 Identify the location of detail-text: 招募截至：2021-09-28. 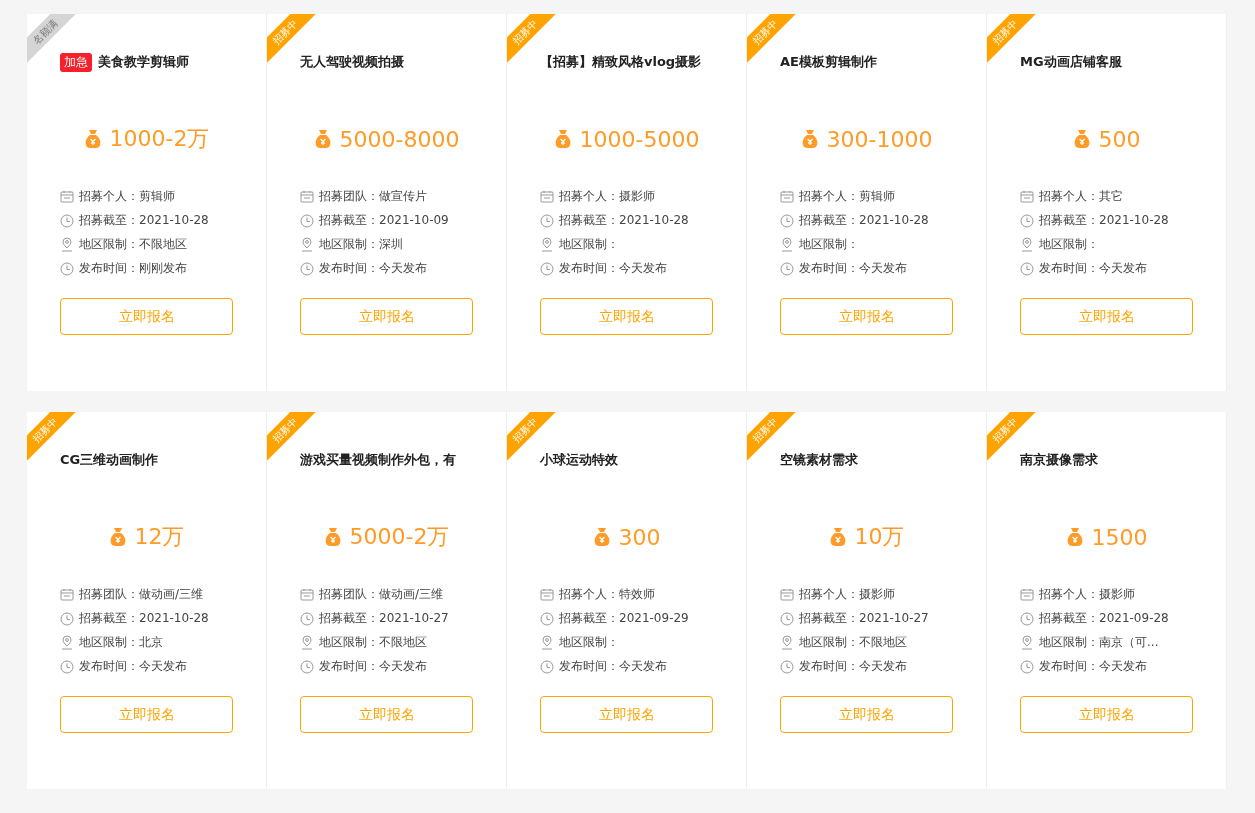
(1104, 618).